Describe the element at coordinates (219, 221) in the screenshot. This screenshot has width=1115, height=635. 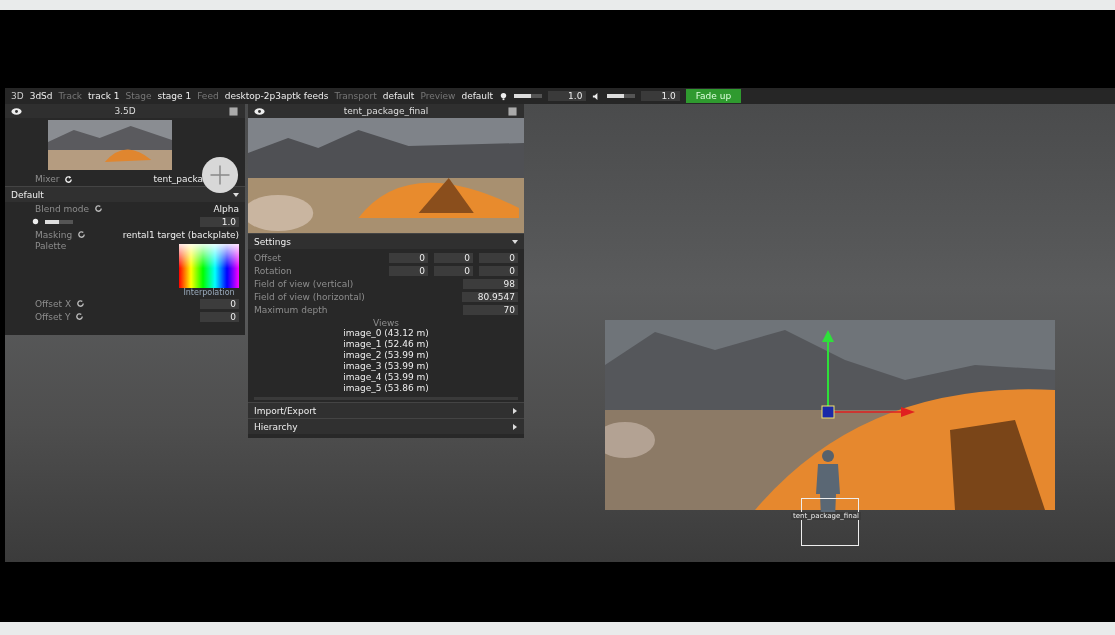
I see `number-field: 1.0` at that location.